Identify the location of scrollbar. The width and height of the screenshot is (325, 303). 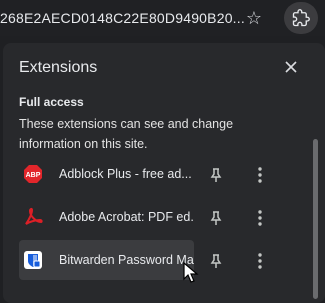
(315, 219).